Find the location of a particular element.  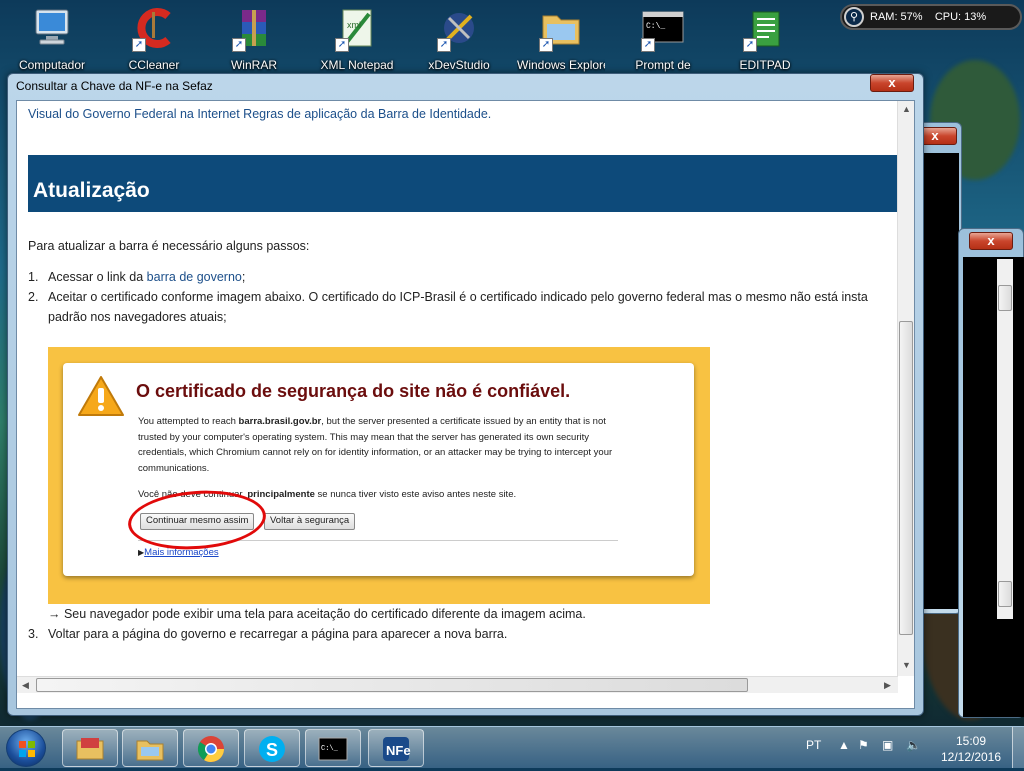

step-text: ; is located at coordinates (243, 277).